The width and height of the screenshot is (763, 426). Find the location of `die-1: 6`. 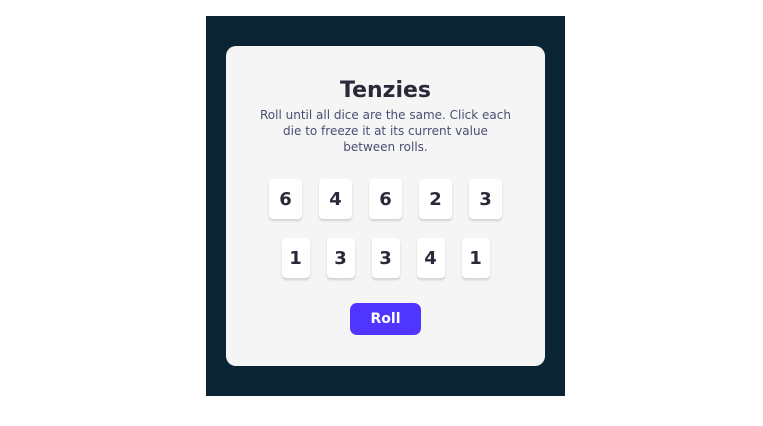

die-1: 6 is located at coordinates (285, 199).